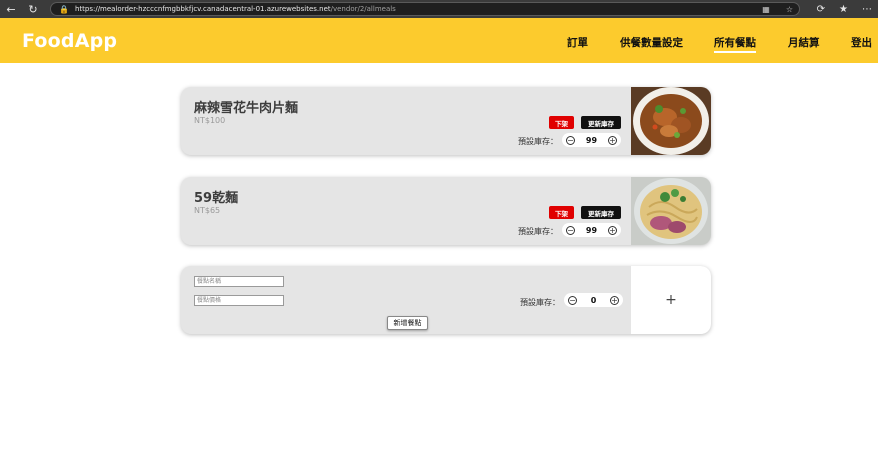 The height and width of the screenshot is (455, 878). Describe the element at coordinates (246, 108) in the screenshot. I see `meal-name: 麻辣雪花牛肉片麵` at that location.